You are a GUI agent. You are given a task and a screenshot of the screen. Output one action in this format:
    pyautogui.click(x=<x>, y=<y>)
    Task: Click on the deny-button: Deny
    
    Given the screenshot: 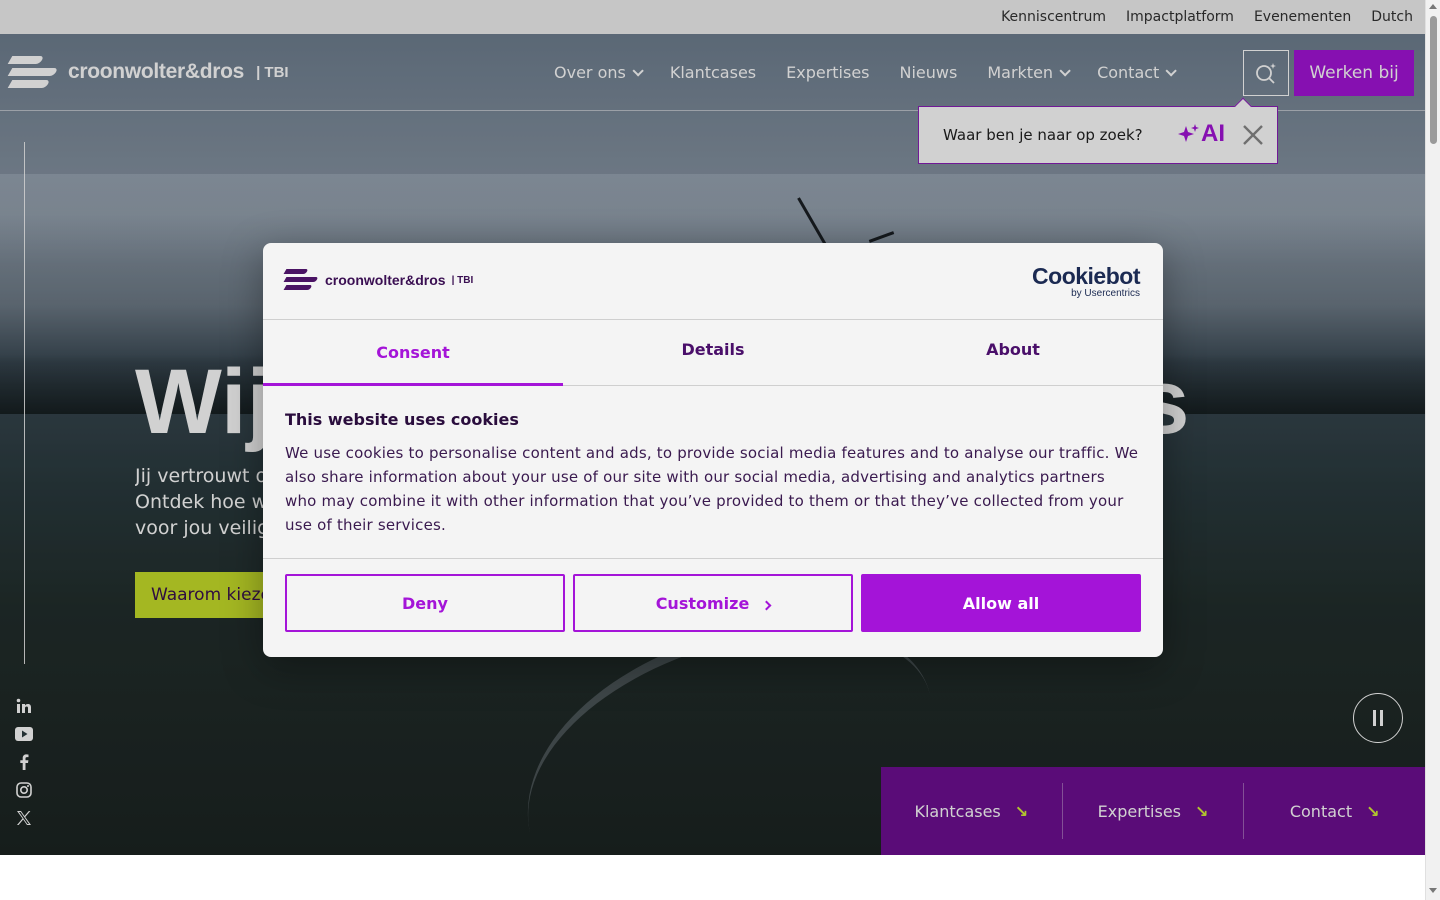 What is the action you would take?
    pyautogui.click(x=425, y=603)
    